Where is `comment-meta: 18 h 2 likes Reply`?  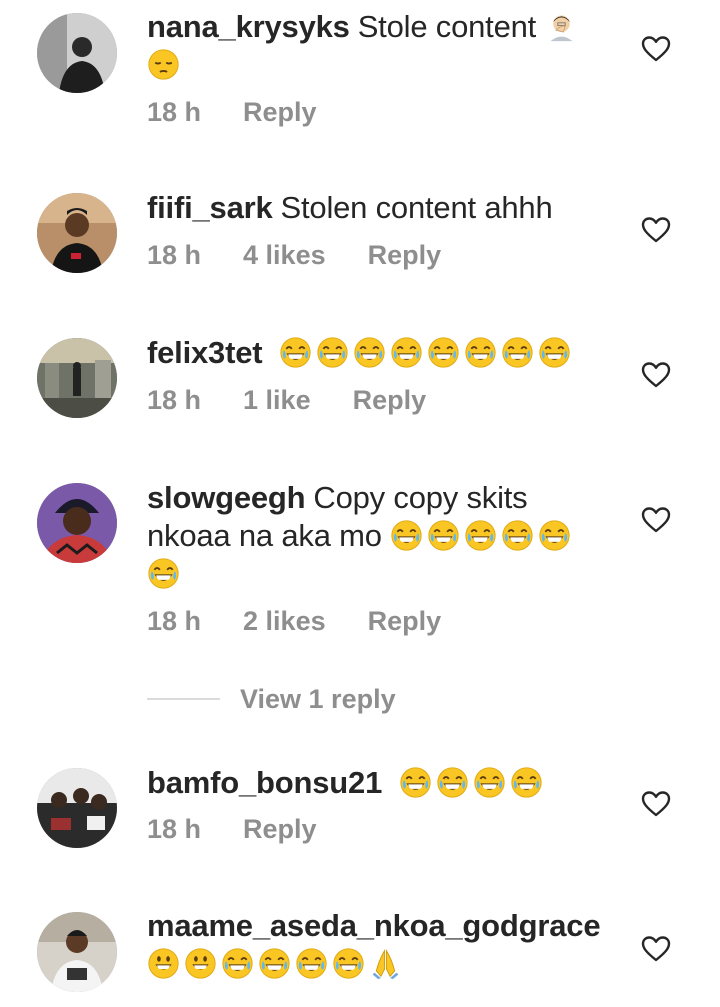 comment-meta: 18 h 2 likes Reply is located at coordinates (315, 621).